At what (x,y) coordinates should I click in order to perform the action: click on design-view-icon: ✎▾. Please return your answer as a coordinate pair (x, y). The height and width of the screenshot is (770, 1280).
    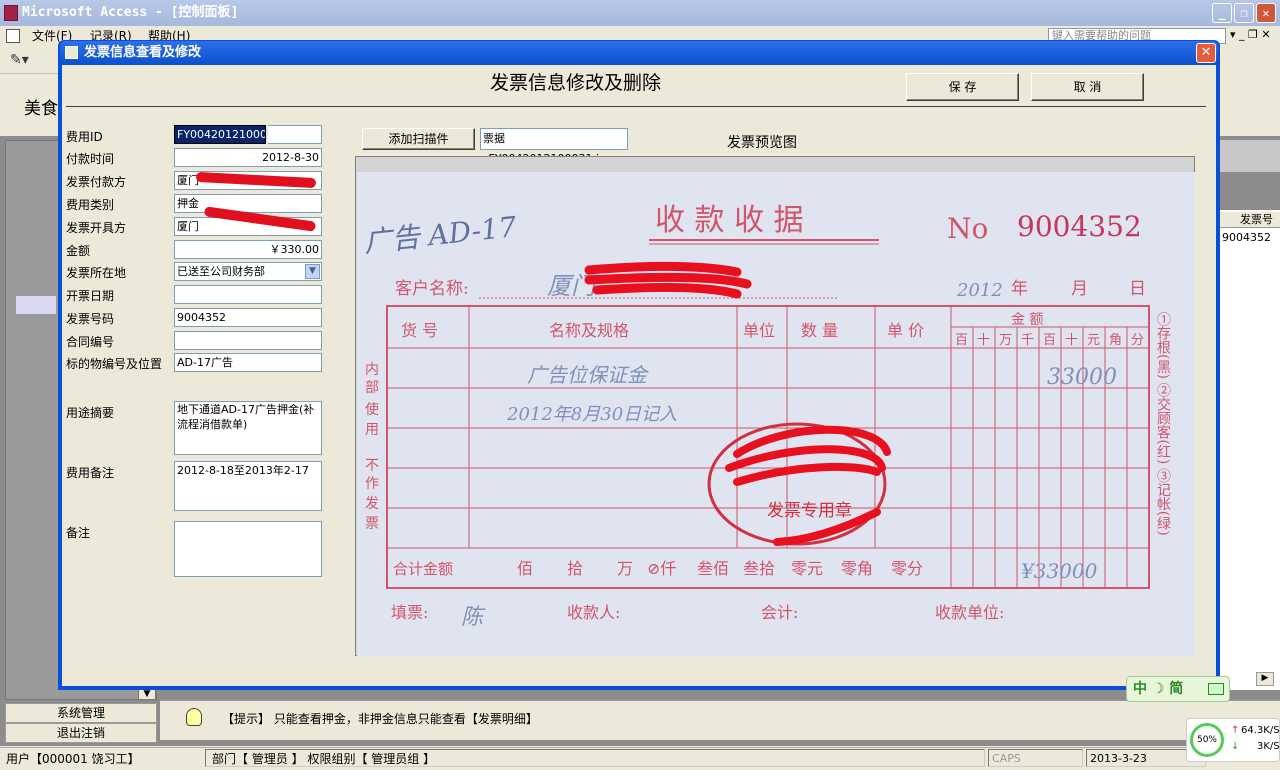
    Looking at the image, I should click on (19, 60).